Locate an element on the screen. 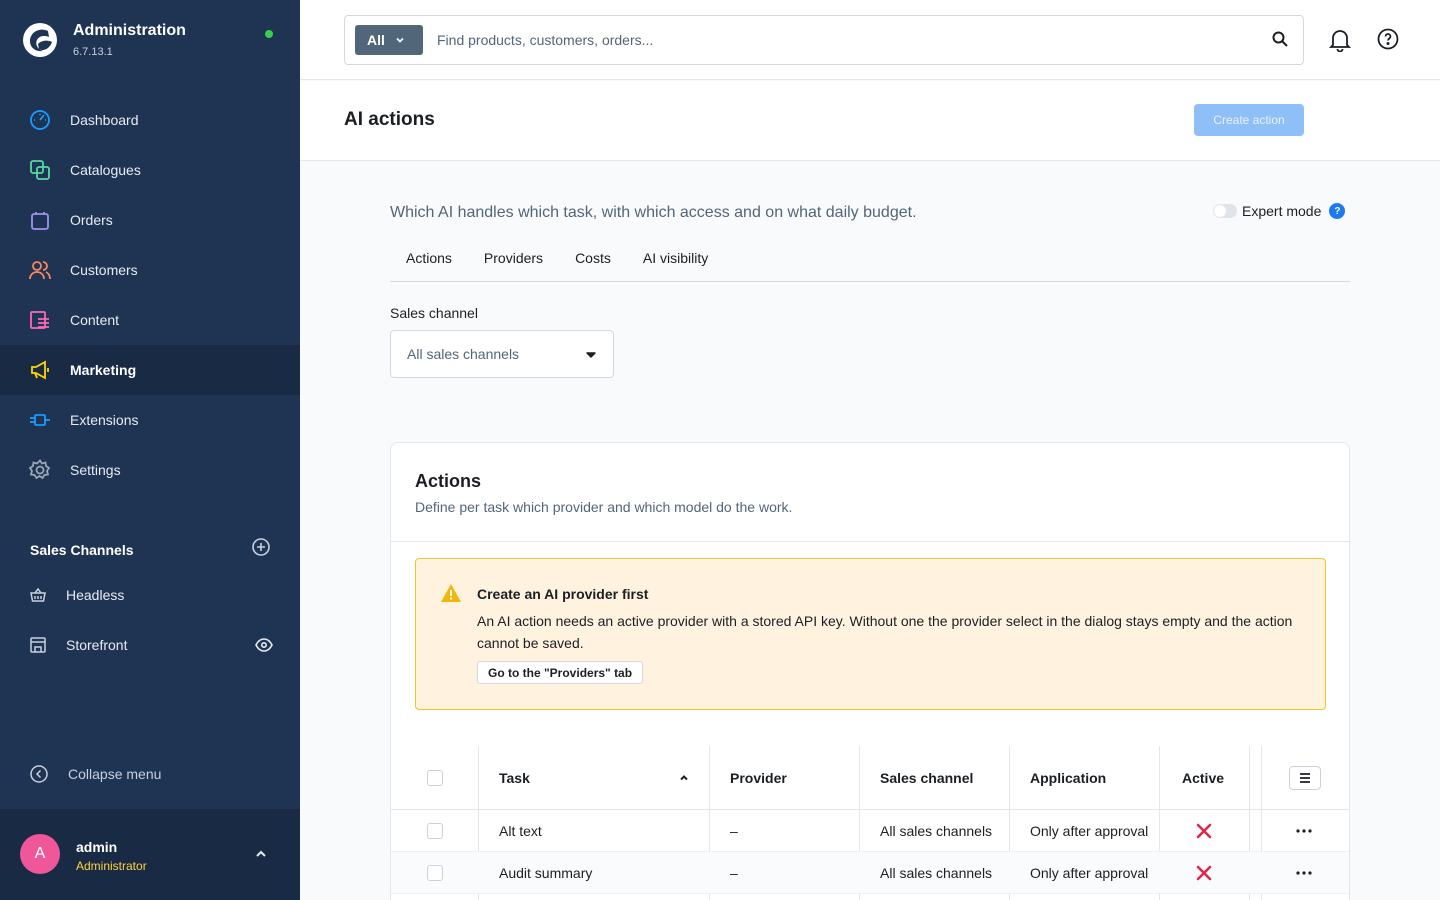  sales-channel-label: Storefront is located at coordinates (97, 645).